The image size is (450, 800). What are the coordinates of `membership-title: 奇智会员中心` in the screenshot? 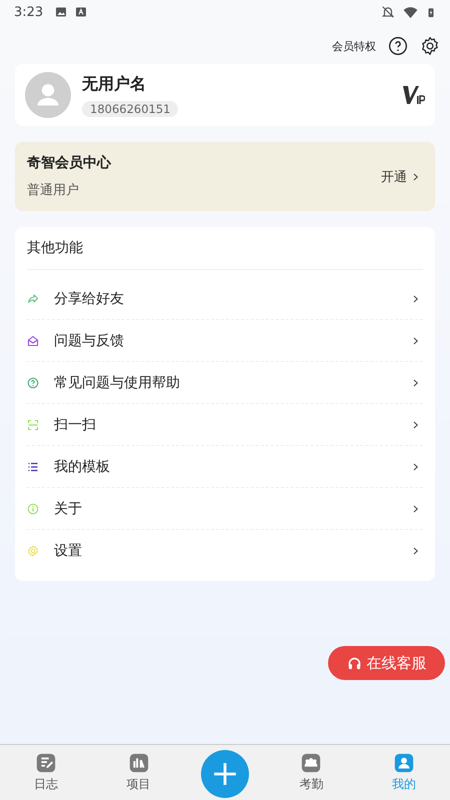 It's located at (69, 163).